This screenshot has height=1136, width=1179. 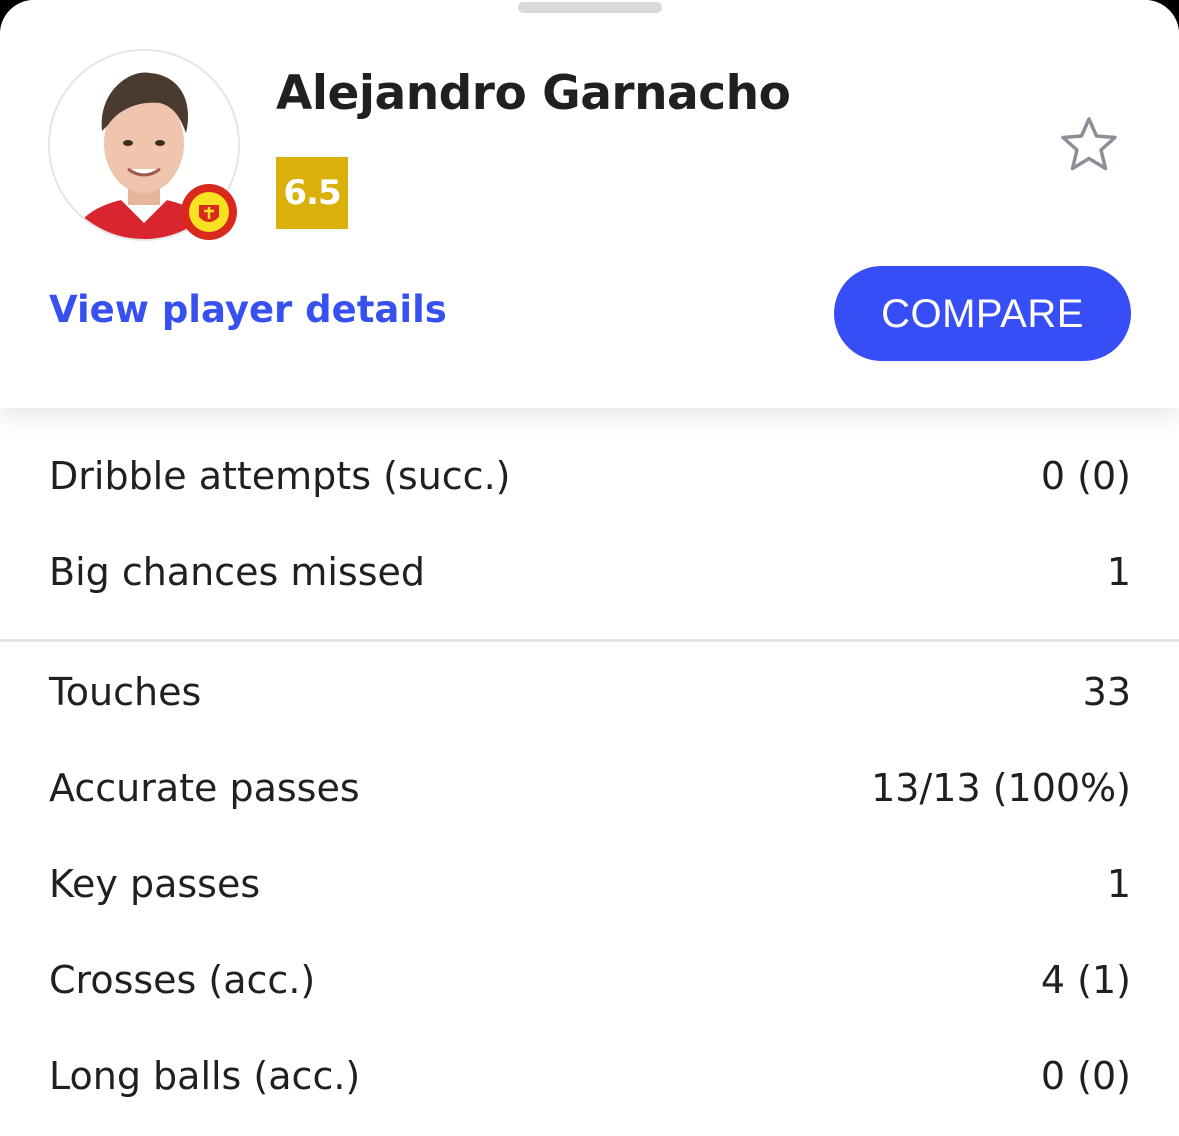 I want to click on stat-row-crosses: Crosses (acc.) 4 (1), so click(x=590, y=980).